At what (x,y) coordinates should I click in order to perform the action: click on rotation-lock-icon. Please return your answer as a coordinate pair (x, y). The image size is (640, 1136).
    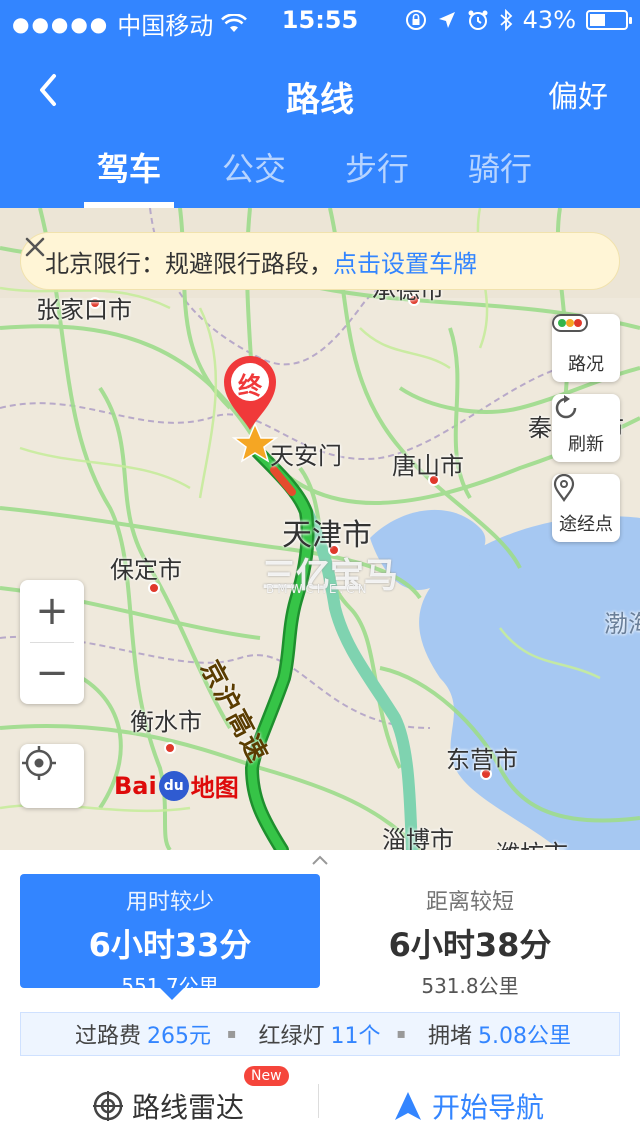
    Looking at the image, I should click on (415, 20).